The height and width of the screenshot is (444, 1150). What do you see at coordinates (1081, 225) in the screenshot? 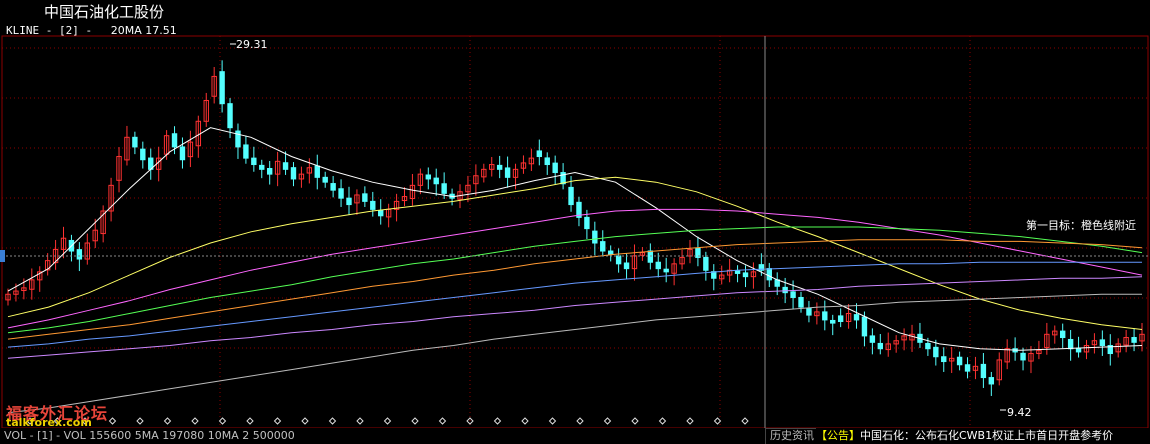
I see `target-annotation: 第一目标：橙色线附近` at bounding box center [1081, 225].